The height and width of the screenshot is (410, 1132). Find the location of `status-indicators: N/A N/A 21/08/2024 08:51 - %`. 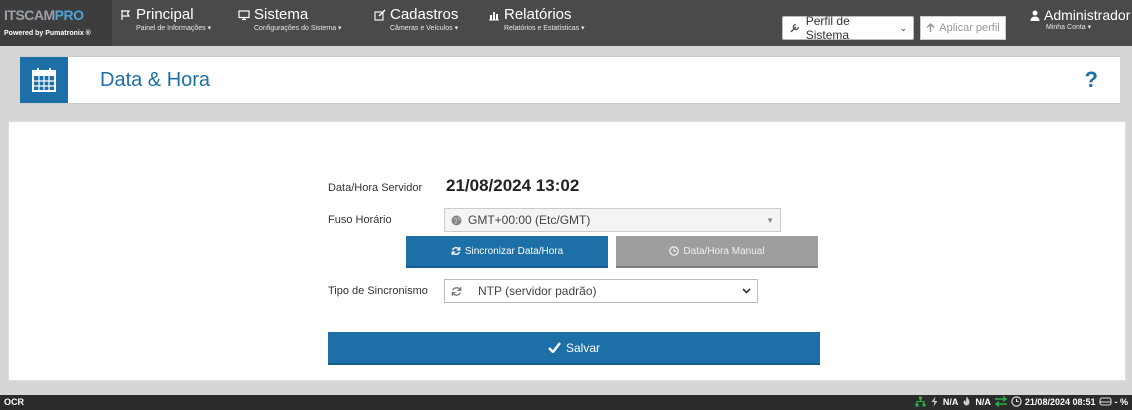

status-indicators: N/A N/A 21/08/2024 08:51 - % is located at coordinates (1021, 401).